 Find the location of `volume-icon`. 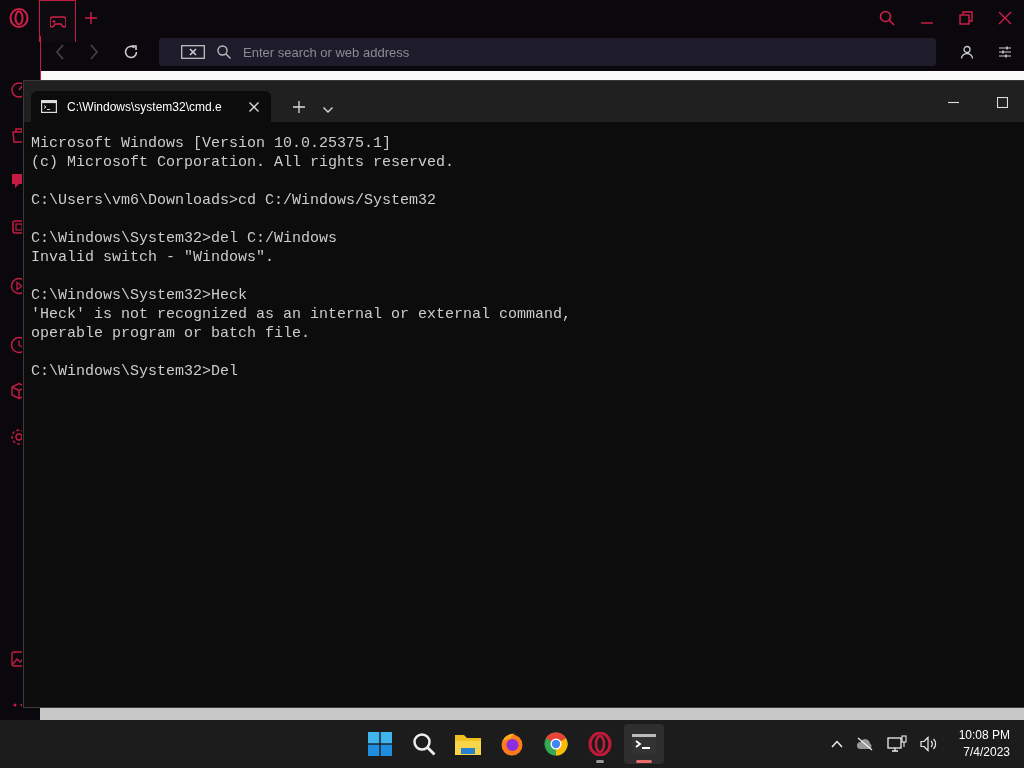

volume-icon is located at coordinates (928, 744).